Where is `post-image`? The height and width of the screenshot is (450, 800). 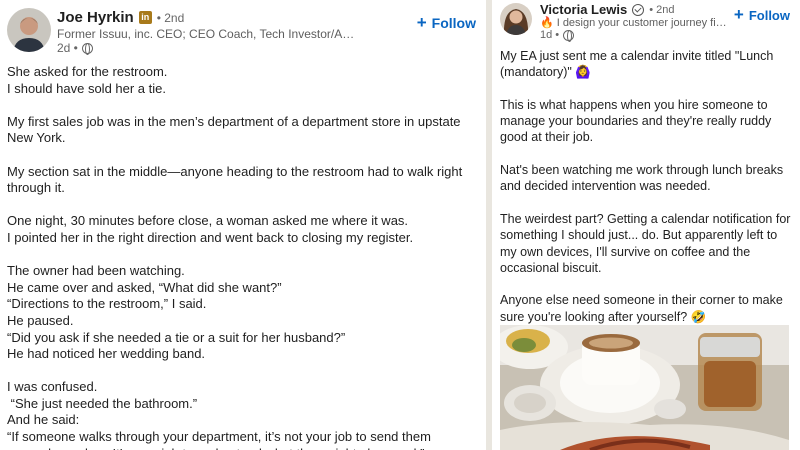
post-image is located at coordinates (644, 387).